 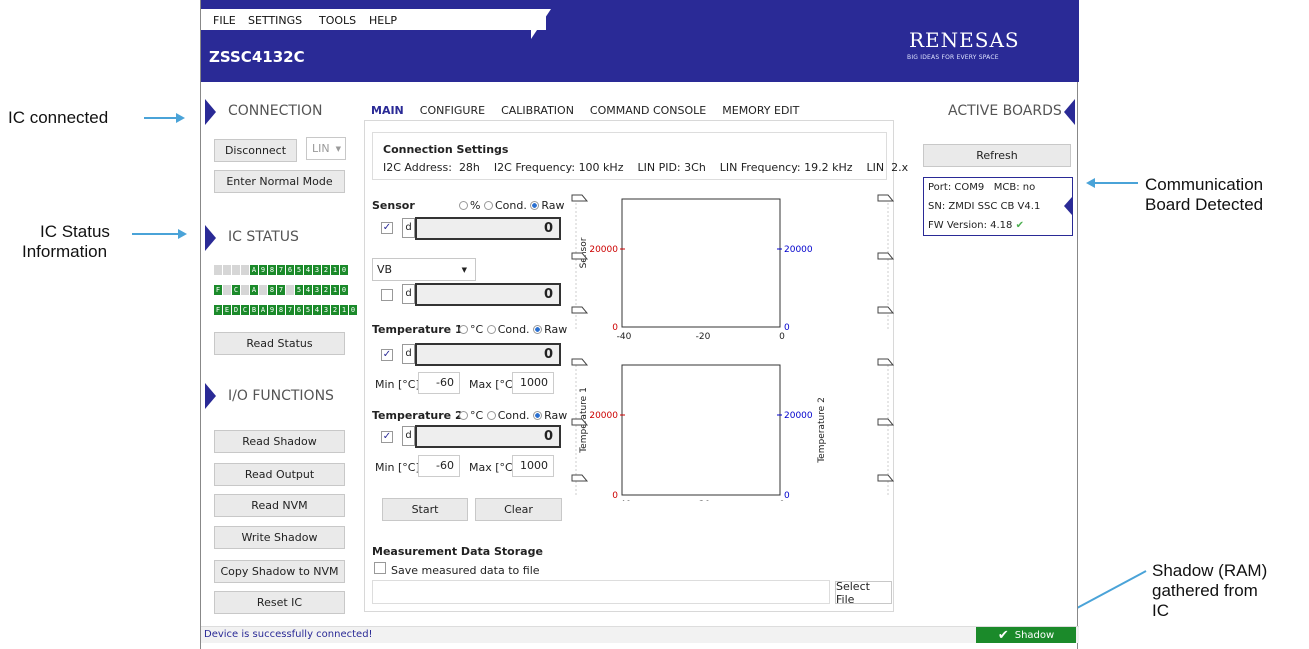 What do you see at coordinates (452, 110) in the screenshot?
I see `tab-configure: CONFIGURE` at bounding box center [452, 110].